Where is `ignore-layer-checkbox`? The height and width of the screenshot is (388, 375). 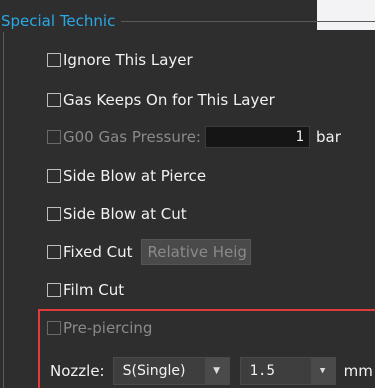 ignore-layer-checkbox is located at coordinates (54, 60).